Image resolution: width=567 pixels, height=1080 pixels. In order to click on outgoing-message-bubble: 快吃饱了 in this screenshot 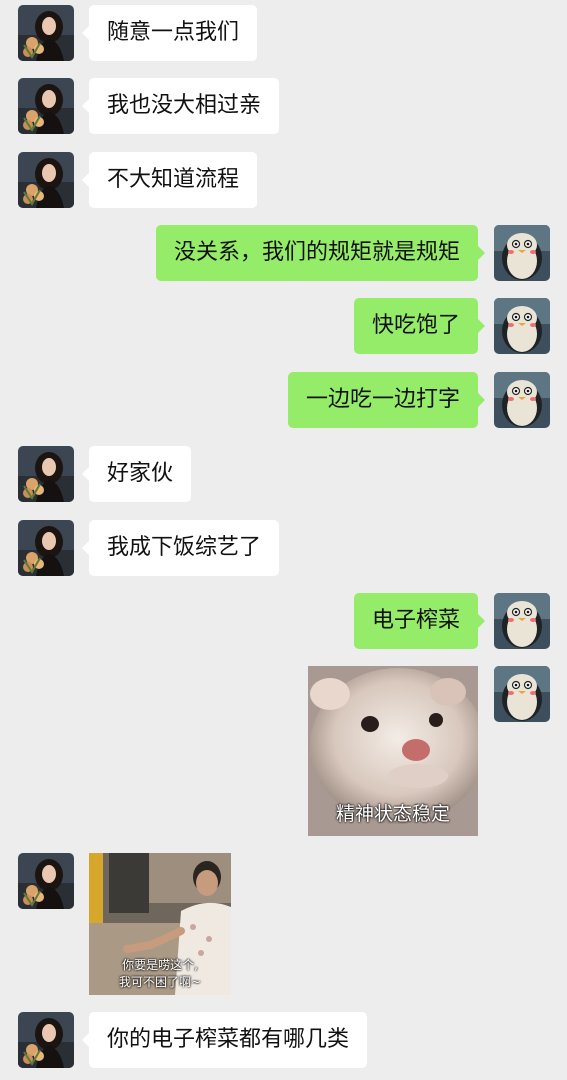, I will do `click(419, 326)`.